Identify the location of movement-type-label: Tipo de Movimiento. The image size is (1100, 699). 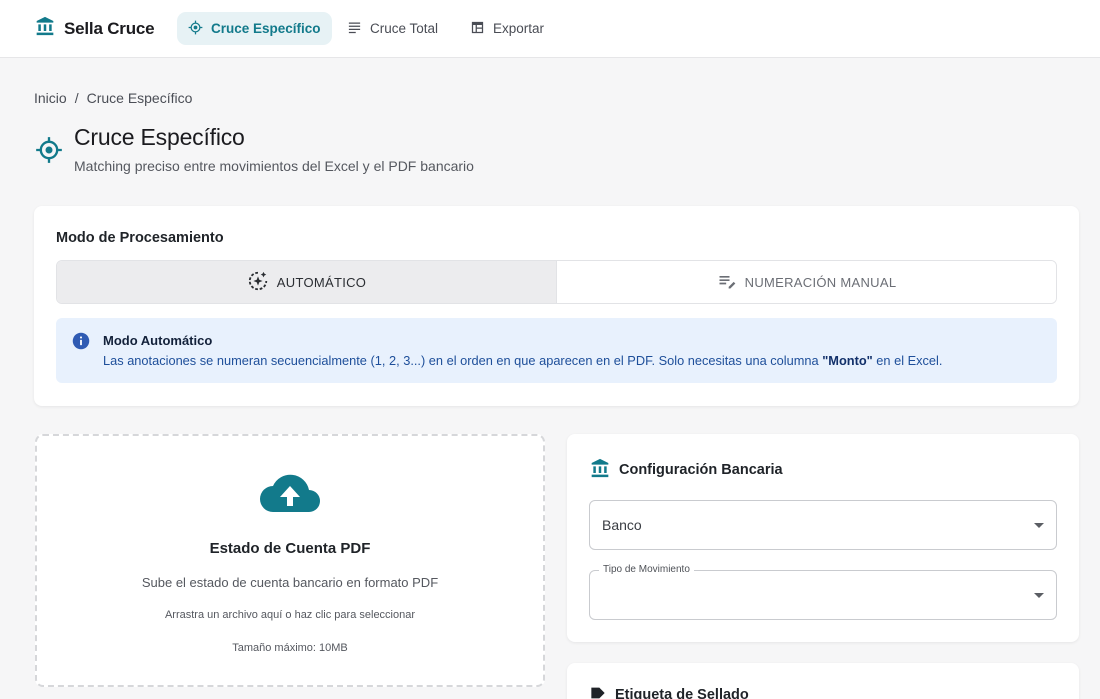
(646, 569).